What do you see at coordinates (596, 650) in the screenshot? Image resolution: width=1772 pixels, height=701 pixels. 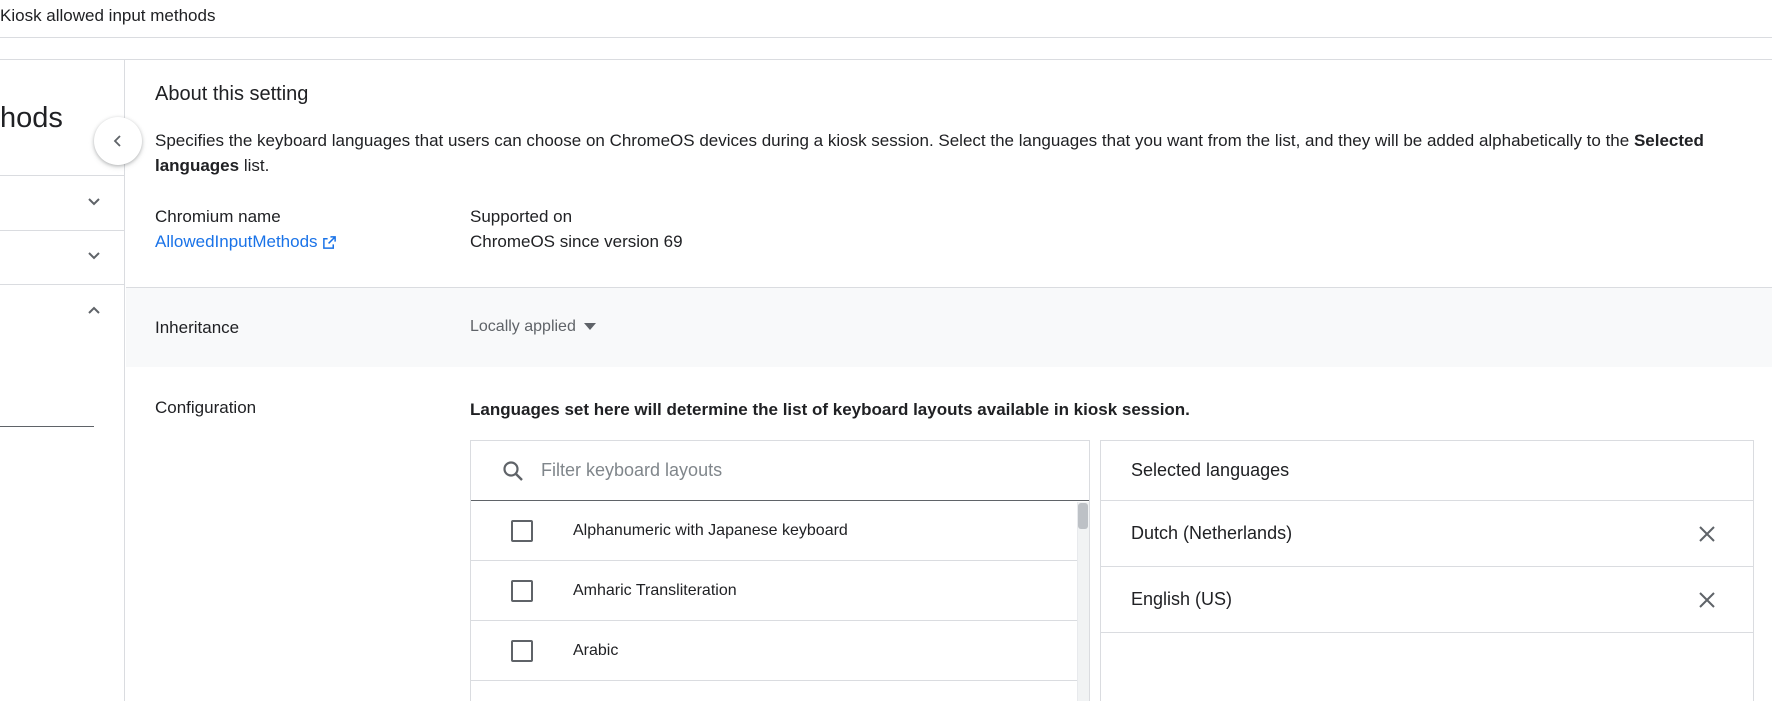 I see `layout-label: Arabic` at bounding box center [596, 650].